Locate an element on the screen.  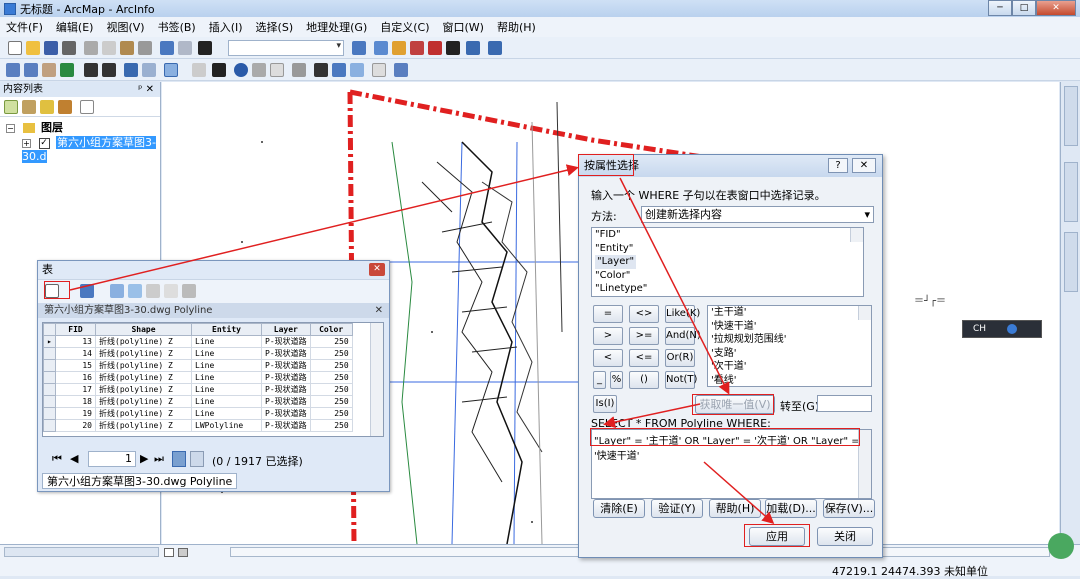
clear-table-selection-icon is located at coordinates (153, 291).